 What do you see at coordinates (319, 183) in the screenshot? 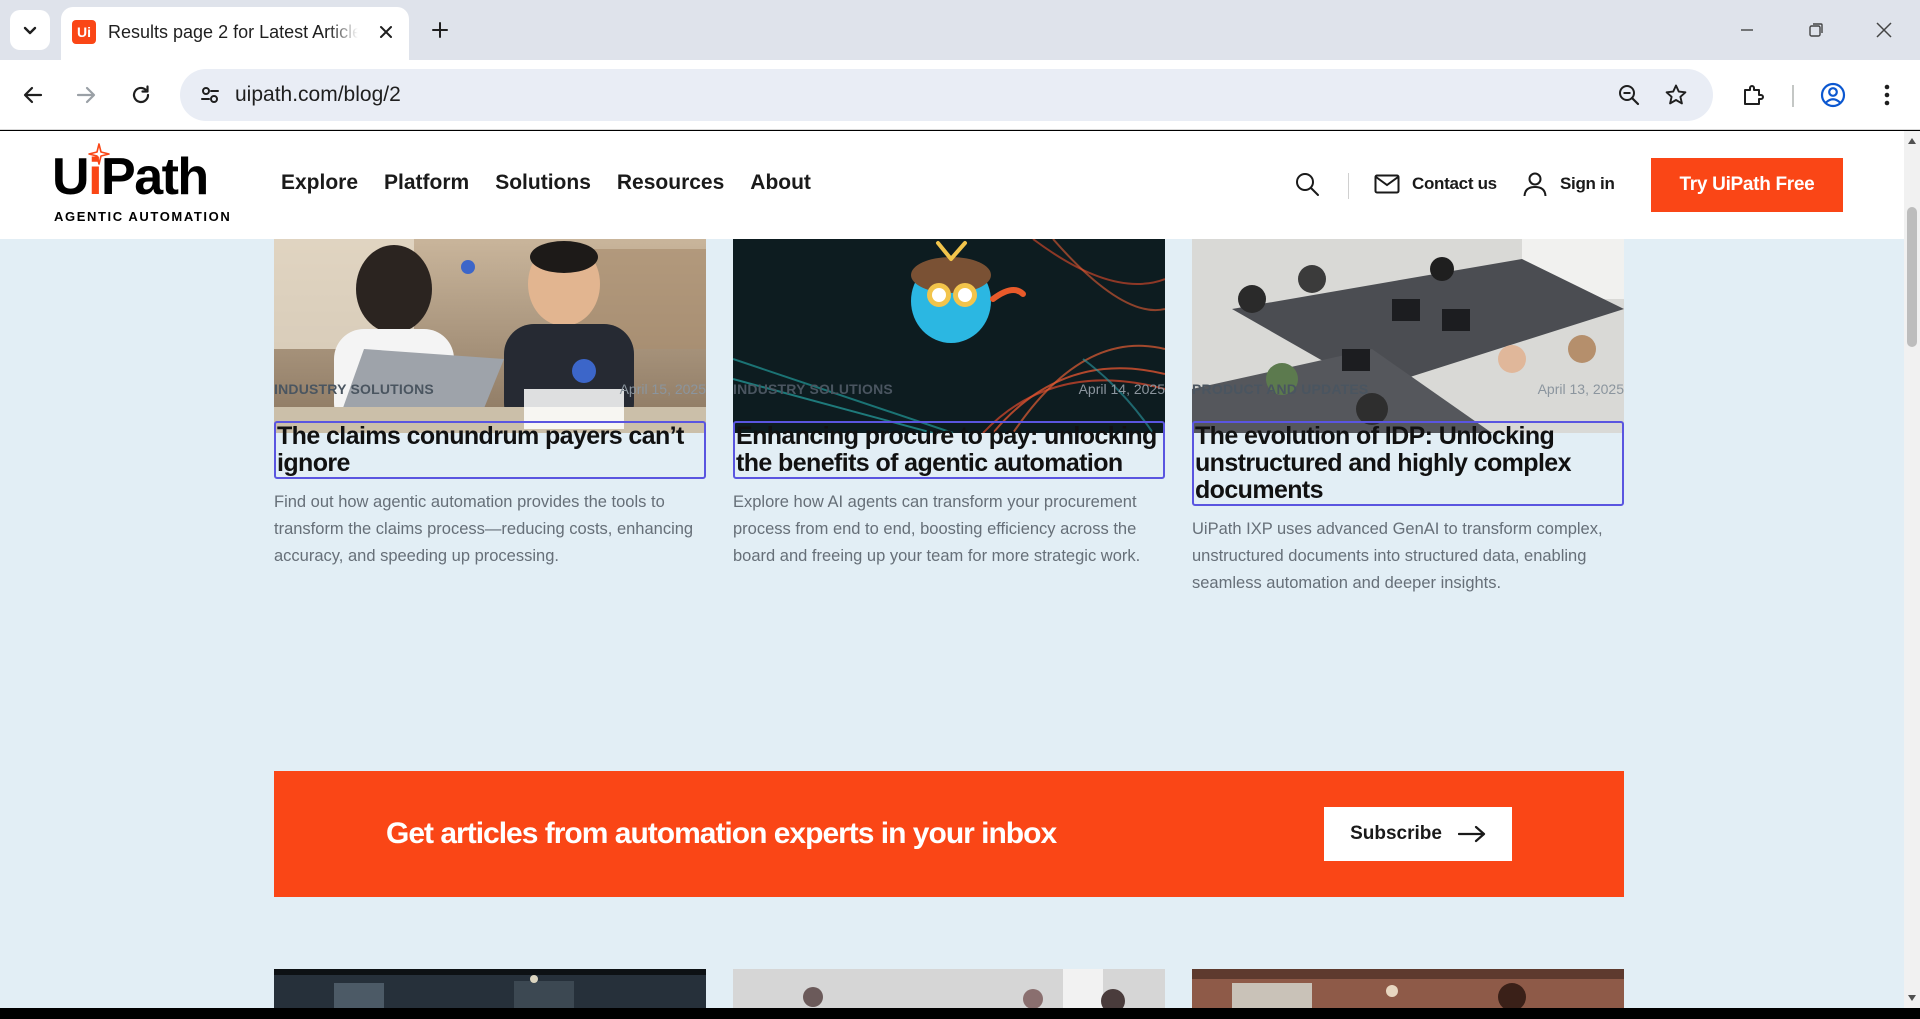
I see `nav-item-explore: Explore` at bounding box center [319, 183].